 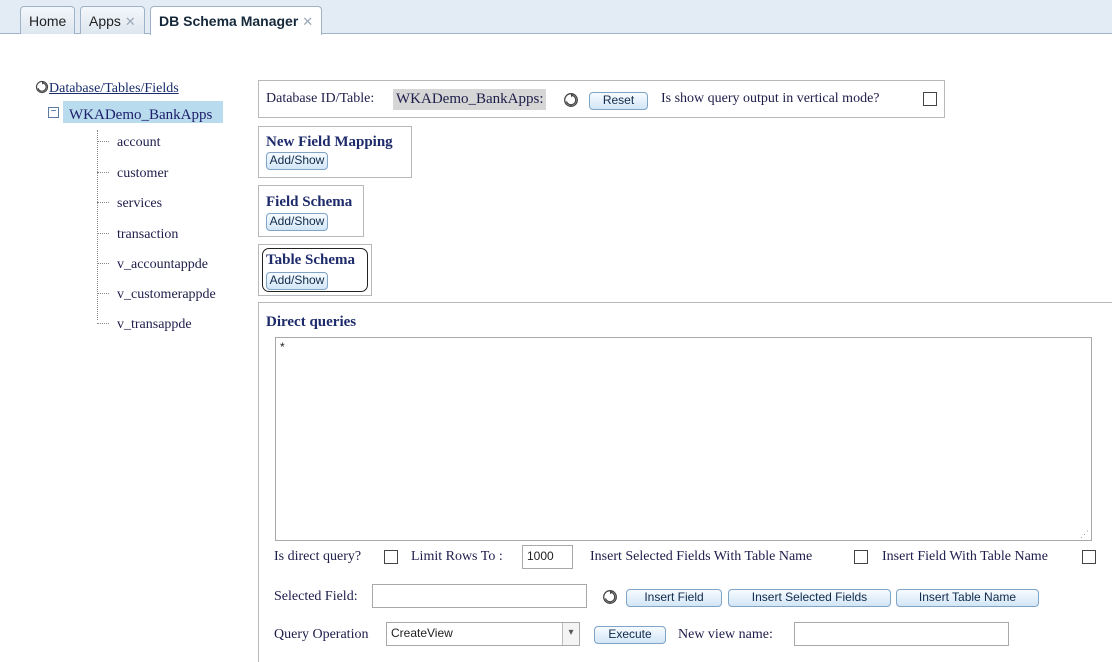 What do you see at coordinates (391, 557) in the screenshot?
I see `is-direct-query-checkbox` at bounding box center [391, 557].